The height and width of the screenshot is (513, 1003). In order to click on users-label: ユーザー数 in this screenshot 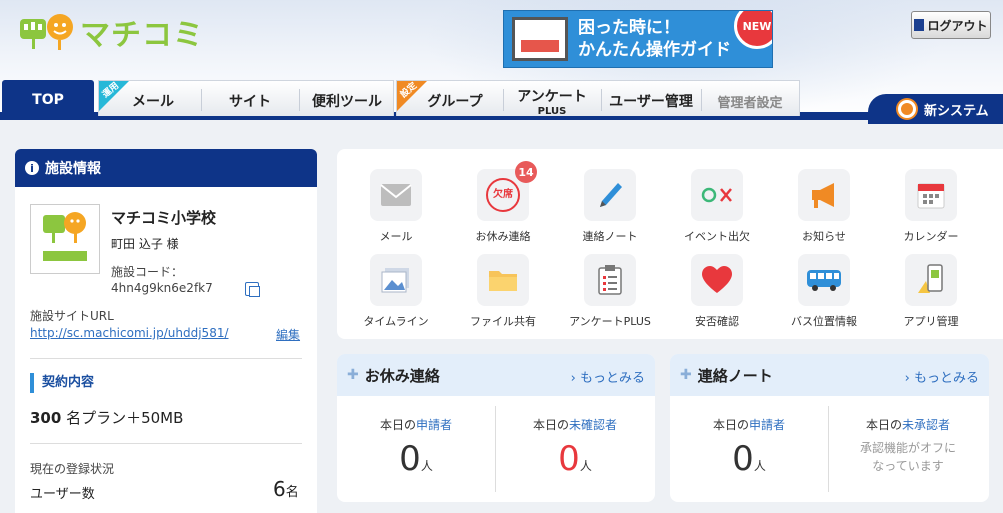, I will do `click(62, 494)`.